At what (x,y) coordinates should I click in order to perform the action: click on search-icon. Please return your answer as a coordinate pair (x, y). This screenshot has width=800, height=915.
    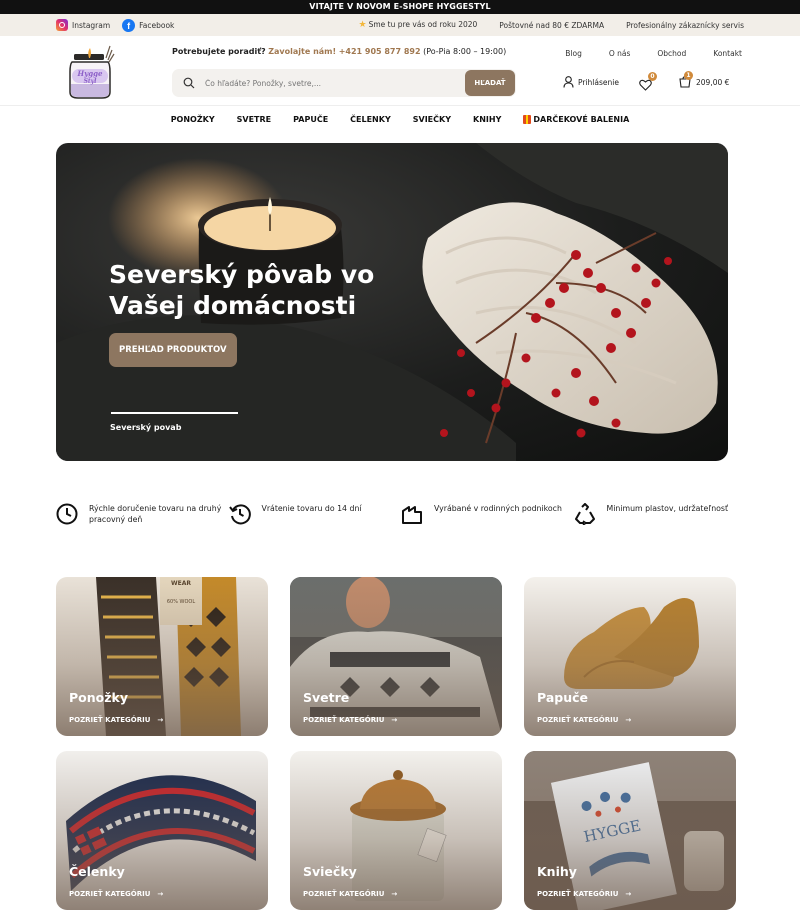
    Looking at the image, I should click on (189, 83).